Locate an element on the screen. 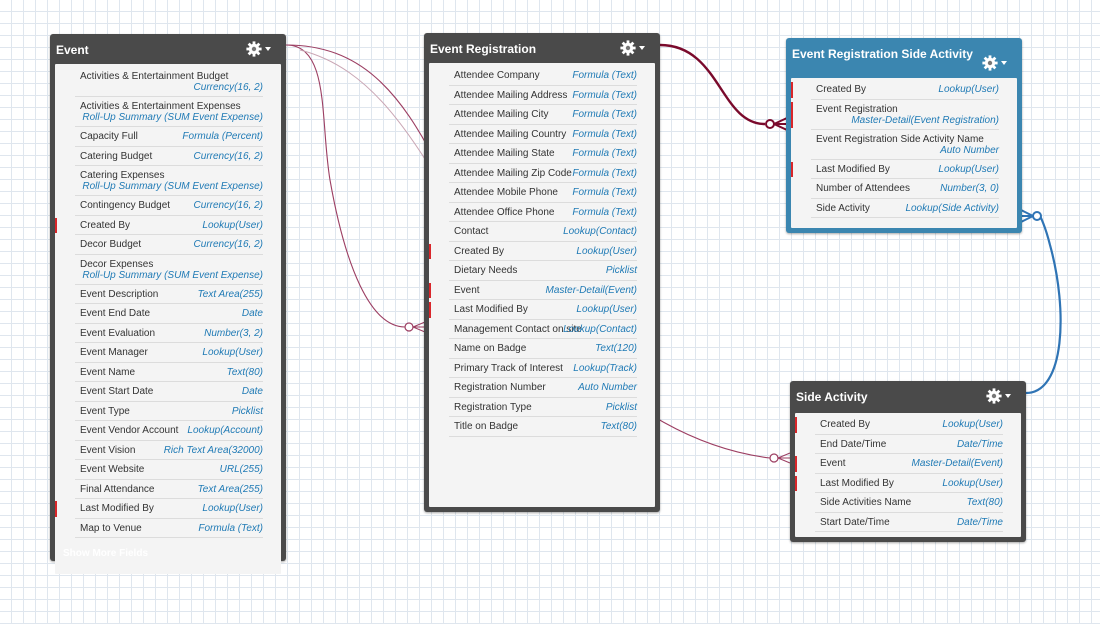 This screenshot has height=624, width=1100. field-name: End Date/Time is located at coordinates (853, 444).